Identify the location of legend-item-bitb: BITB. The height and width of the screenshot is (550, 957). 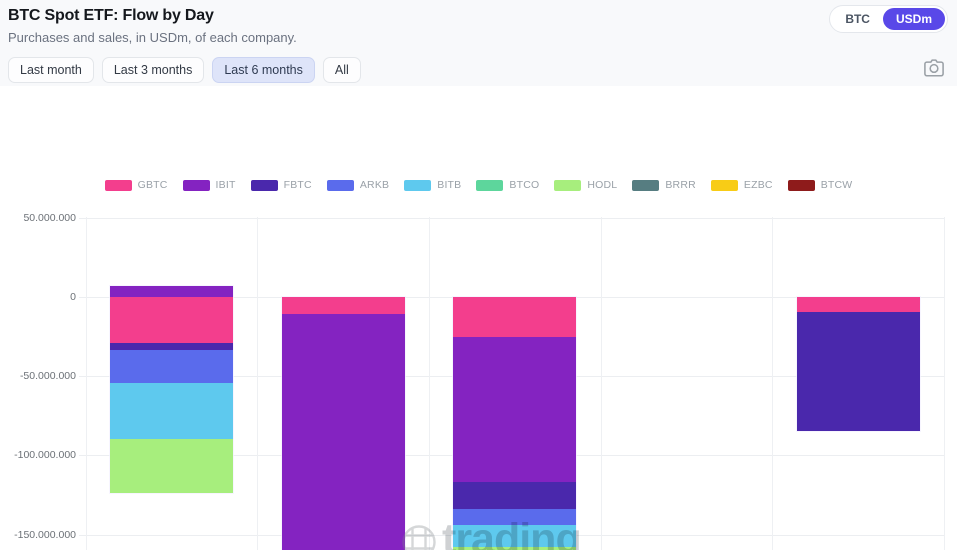
(432, 185).